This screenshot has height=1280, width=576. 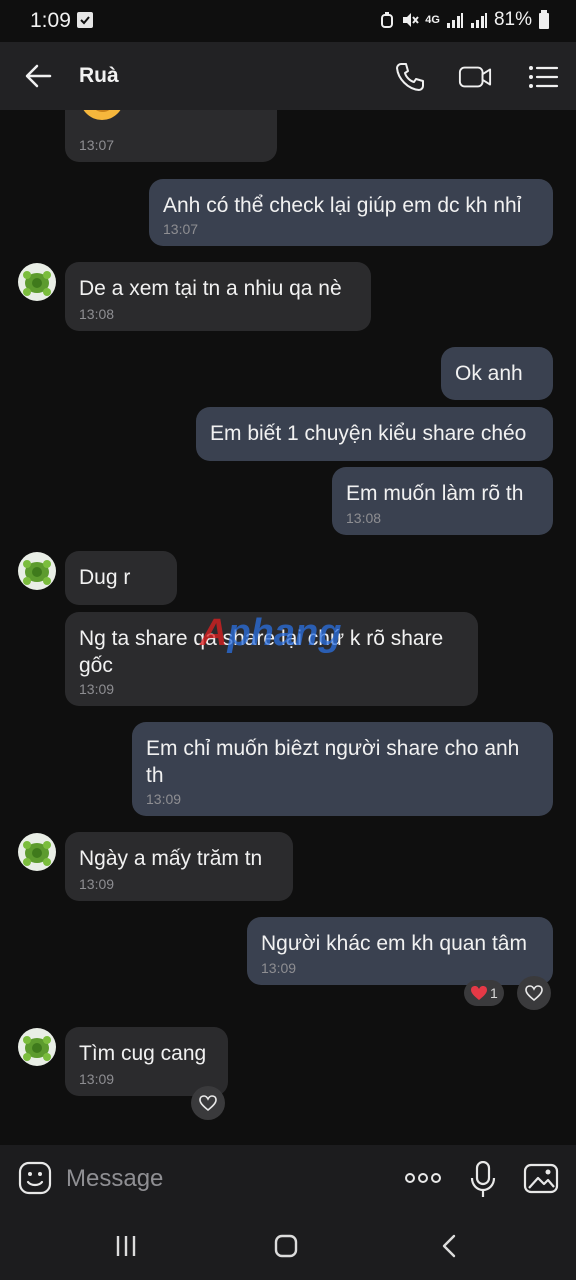 What do you see at coordinates (411, 20) in the screenshot?
I see `mute-icon` at bounding box center [411, 20].